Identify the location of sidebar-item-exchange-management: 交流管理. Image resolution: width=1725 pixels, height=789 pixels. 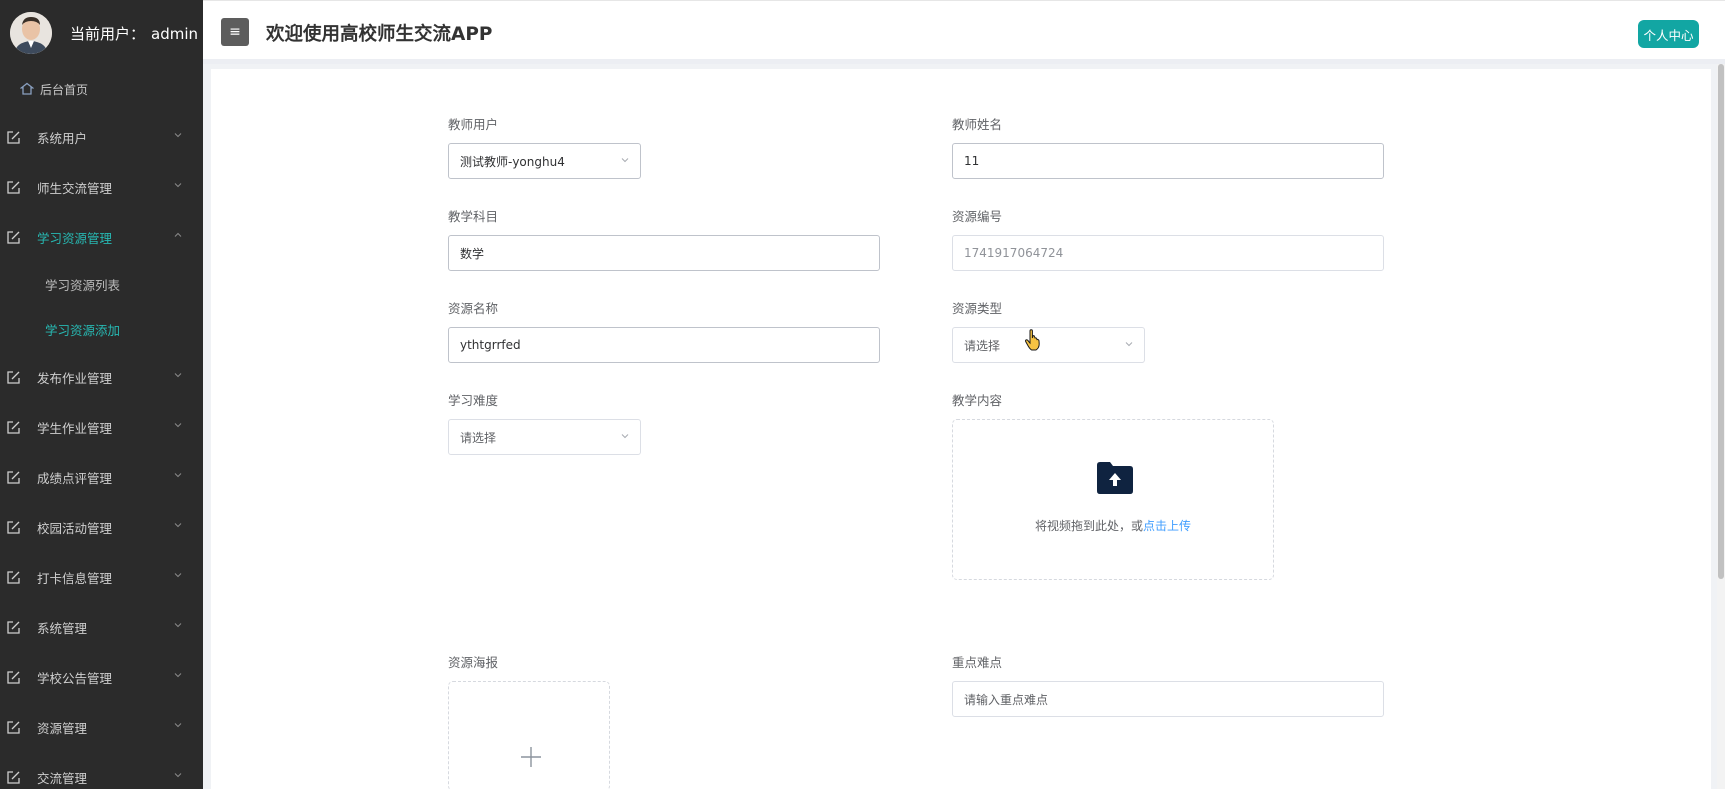
(101, 770).